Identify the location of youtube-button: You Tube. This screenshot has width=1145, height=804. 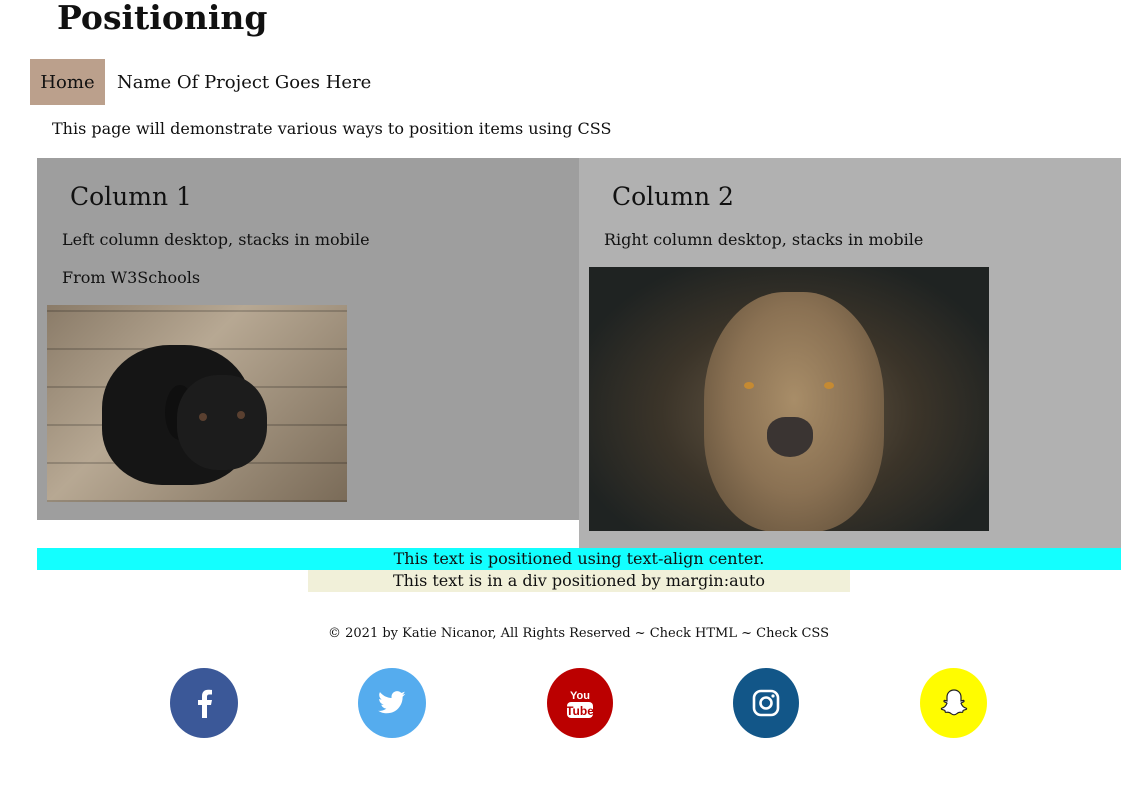
(580, 703).